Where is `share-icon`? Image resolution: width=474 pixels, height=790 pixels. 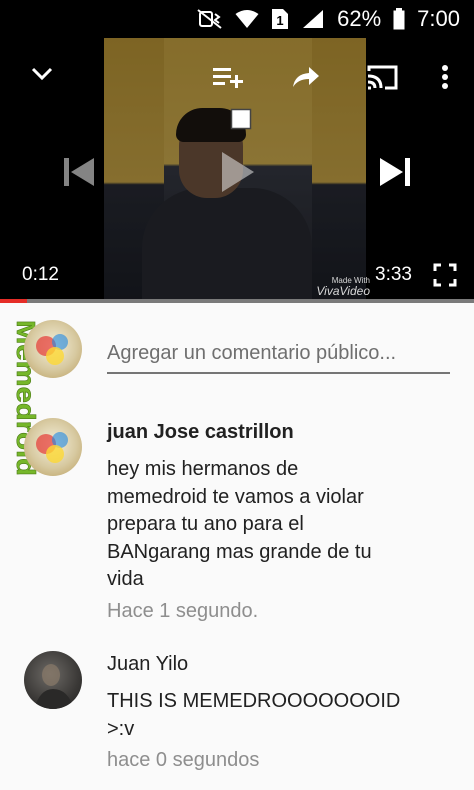
share-icon is located at coordinates (306, 77).